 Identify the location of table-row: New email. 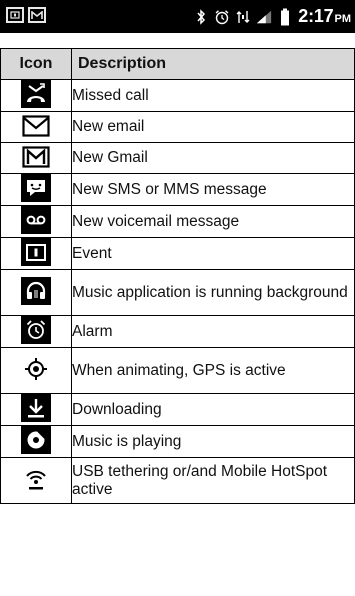
(177, 127).